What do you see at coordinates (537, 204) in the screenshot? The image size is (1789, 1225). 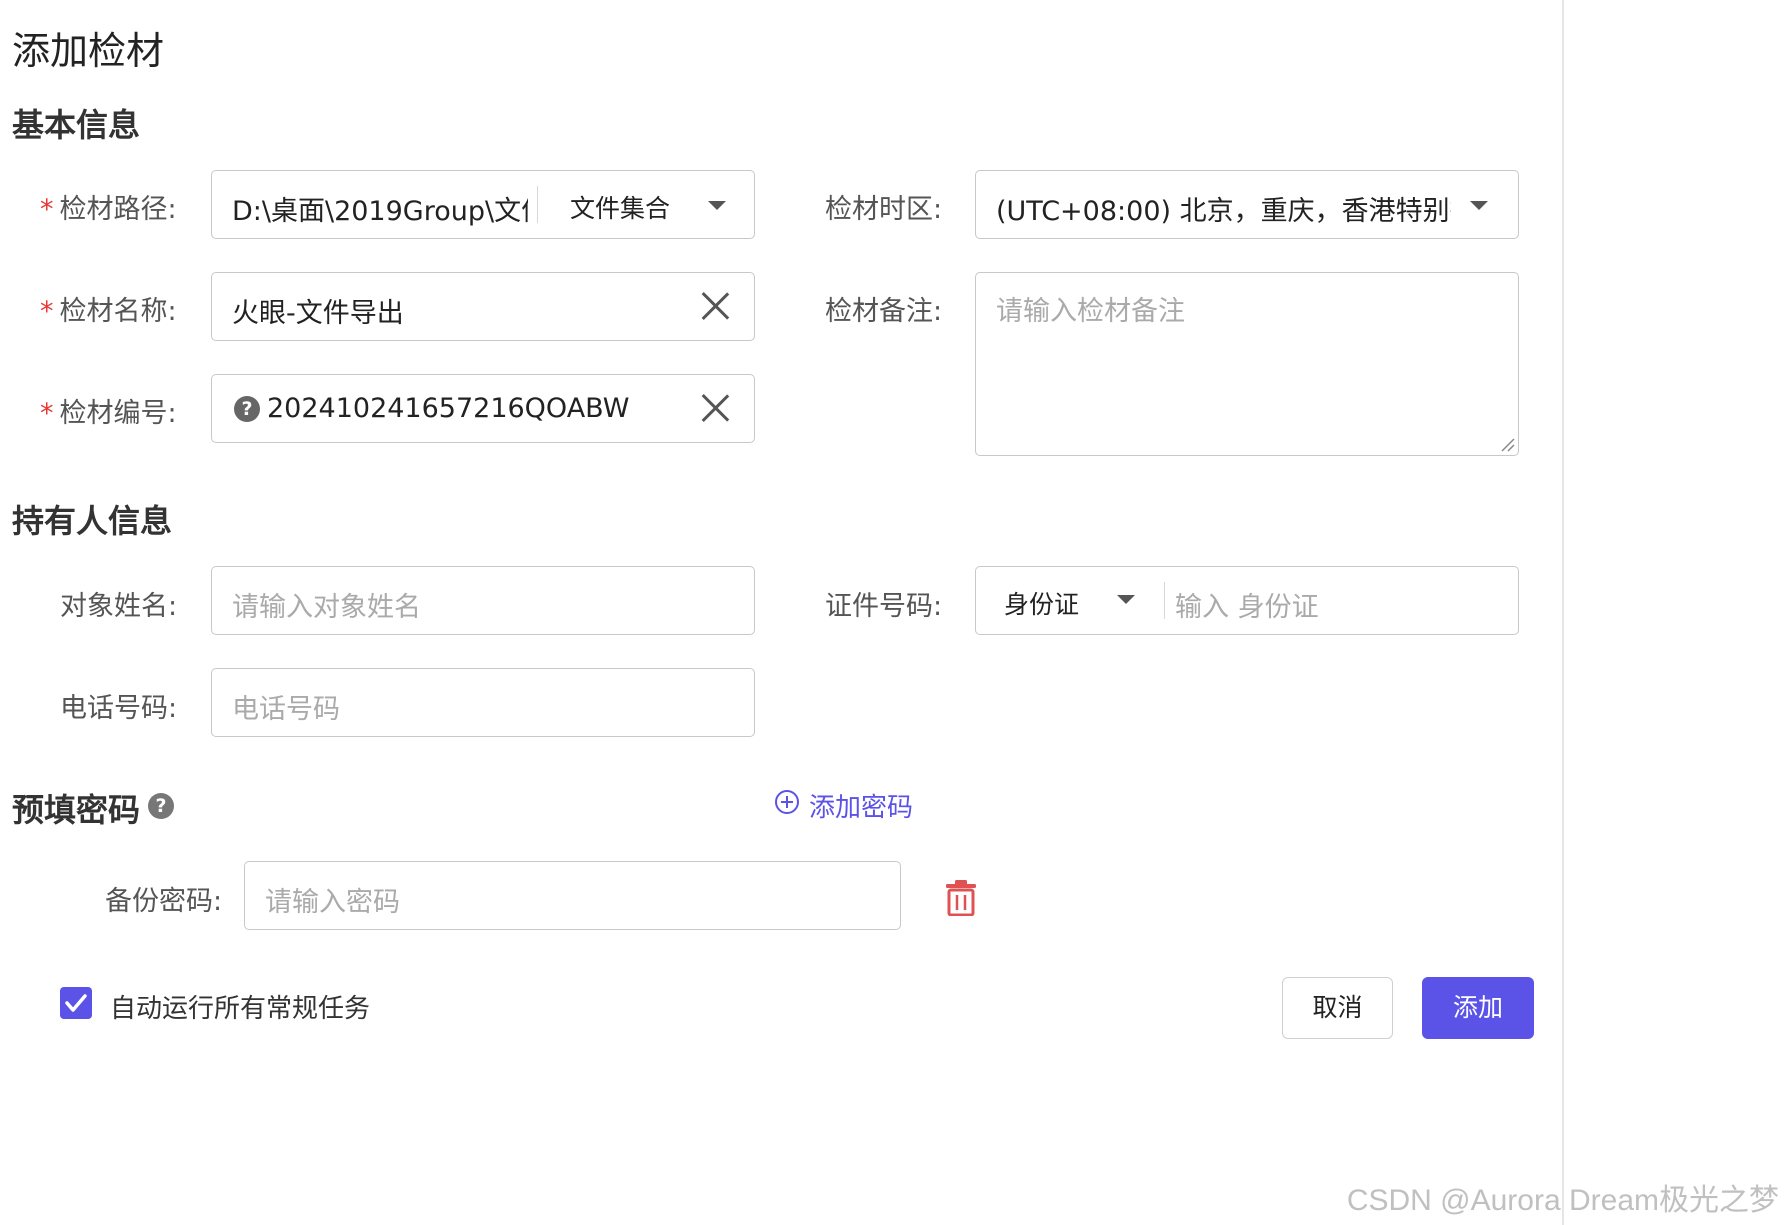 I see `path-divider` at bounding box center [537, 204].